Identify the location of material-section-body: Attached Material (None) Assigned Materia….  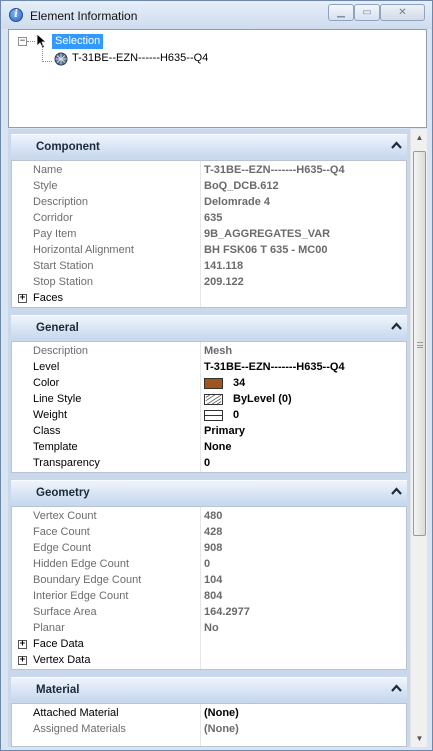
(209, 725).